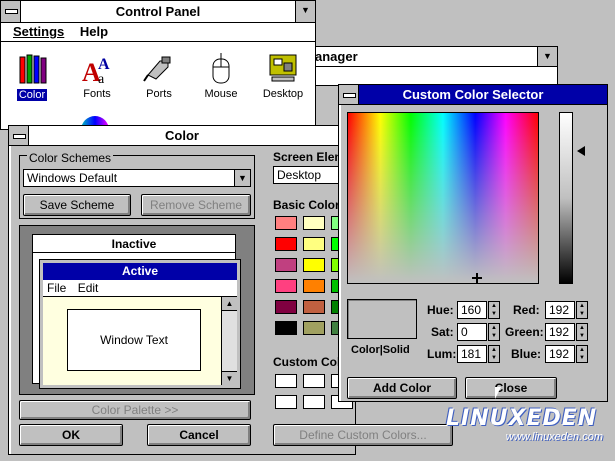  Describe the element at coordinates (97, 94) in the screenshot. I see `applet-fonts-label: Fonts` at that location.